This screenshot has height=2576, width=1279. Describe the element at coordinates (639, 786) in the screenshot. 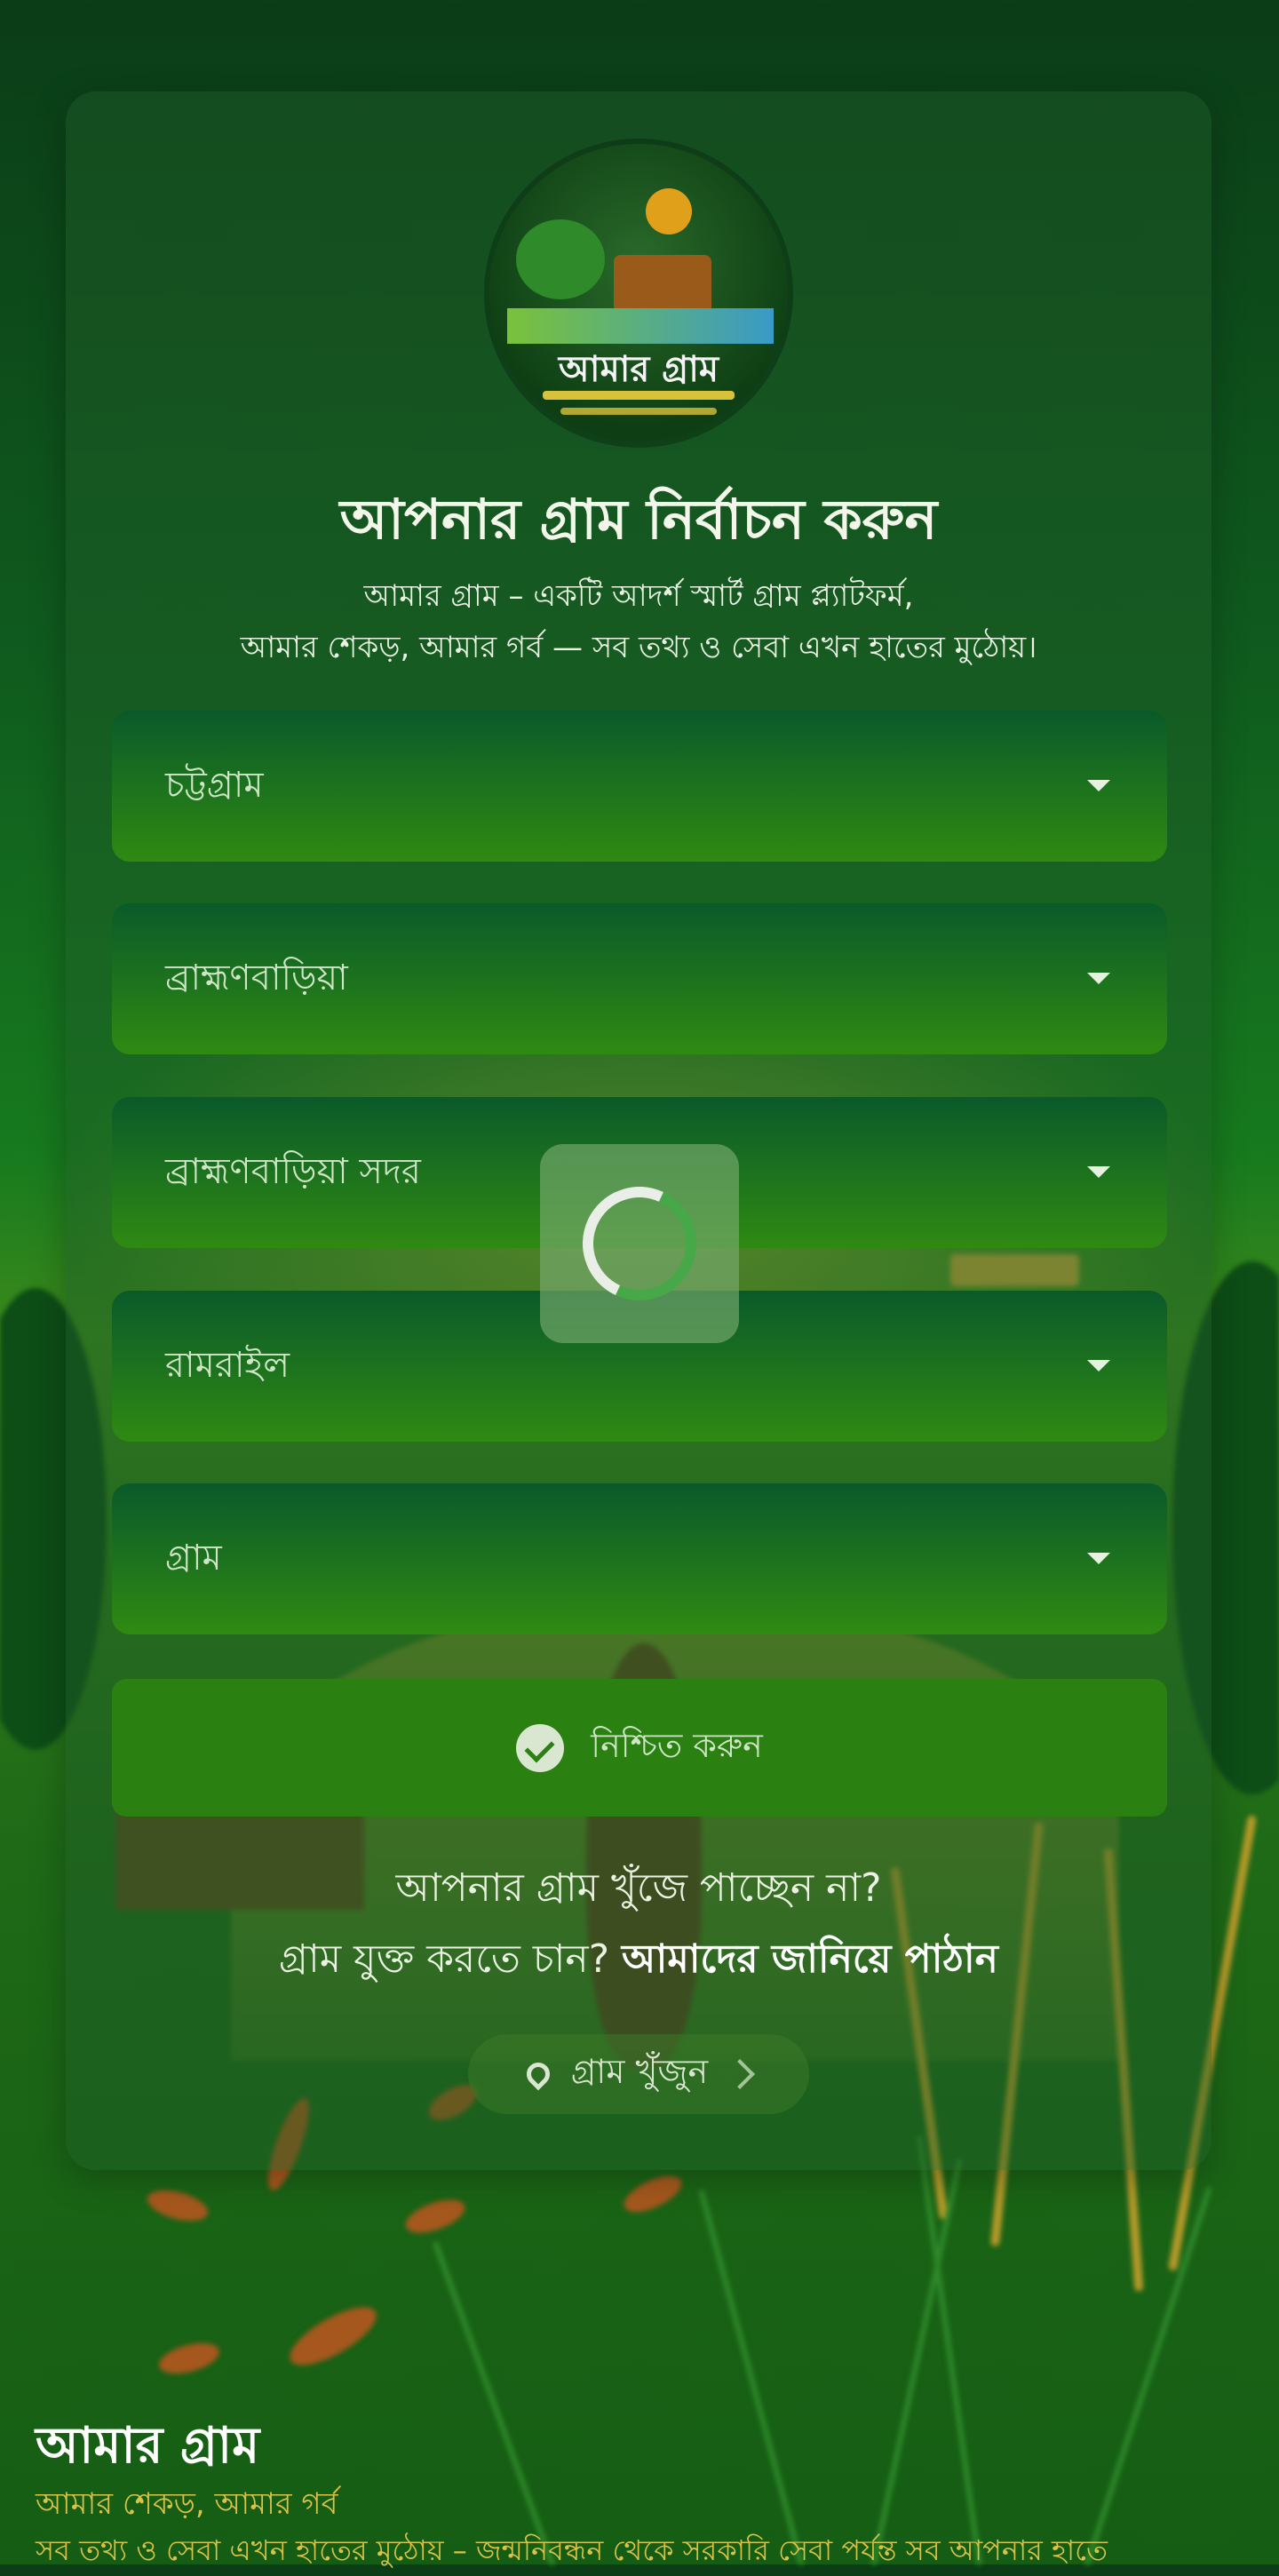

I see `division-select: চট্টগ্রাম` at that location.